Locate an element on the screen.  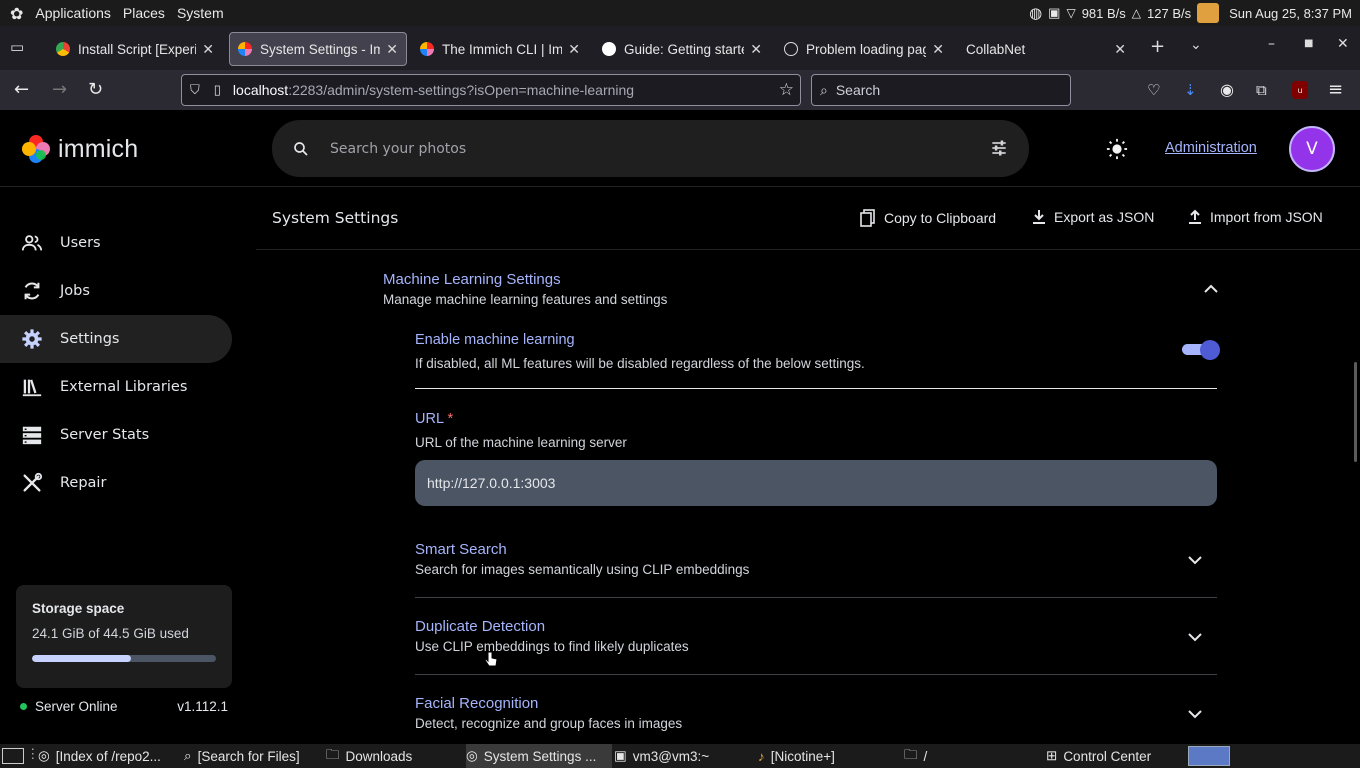
hamburger-menu-icon: ≡ is located at coordinates (1335, 90).